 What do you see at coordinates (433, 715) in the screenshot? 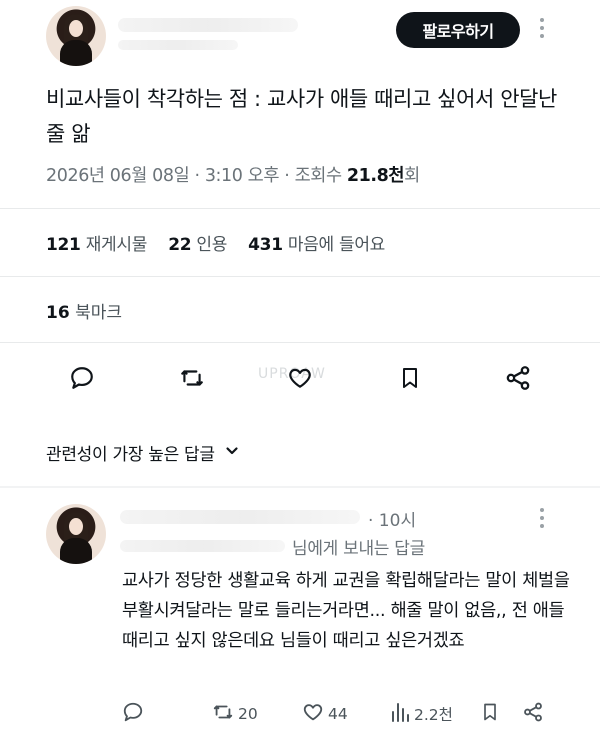
I see `reply-view-count: 2.2천` at bounding box center [433, 715].